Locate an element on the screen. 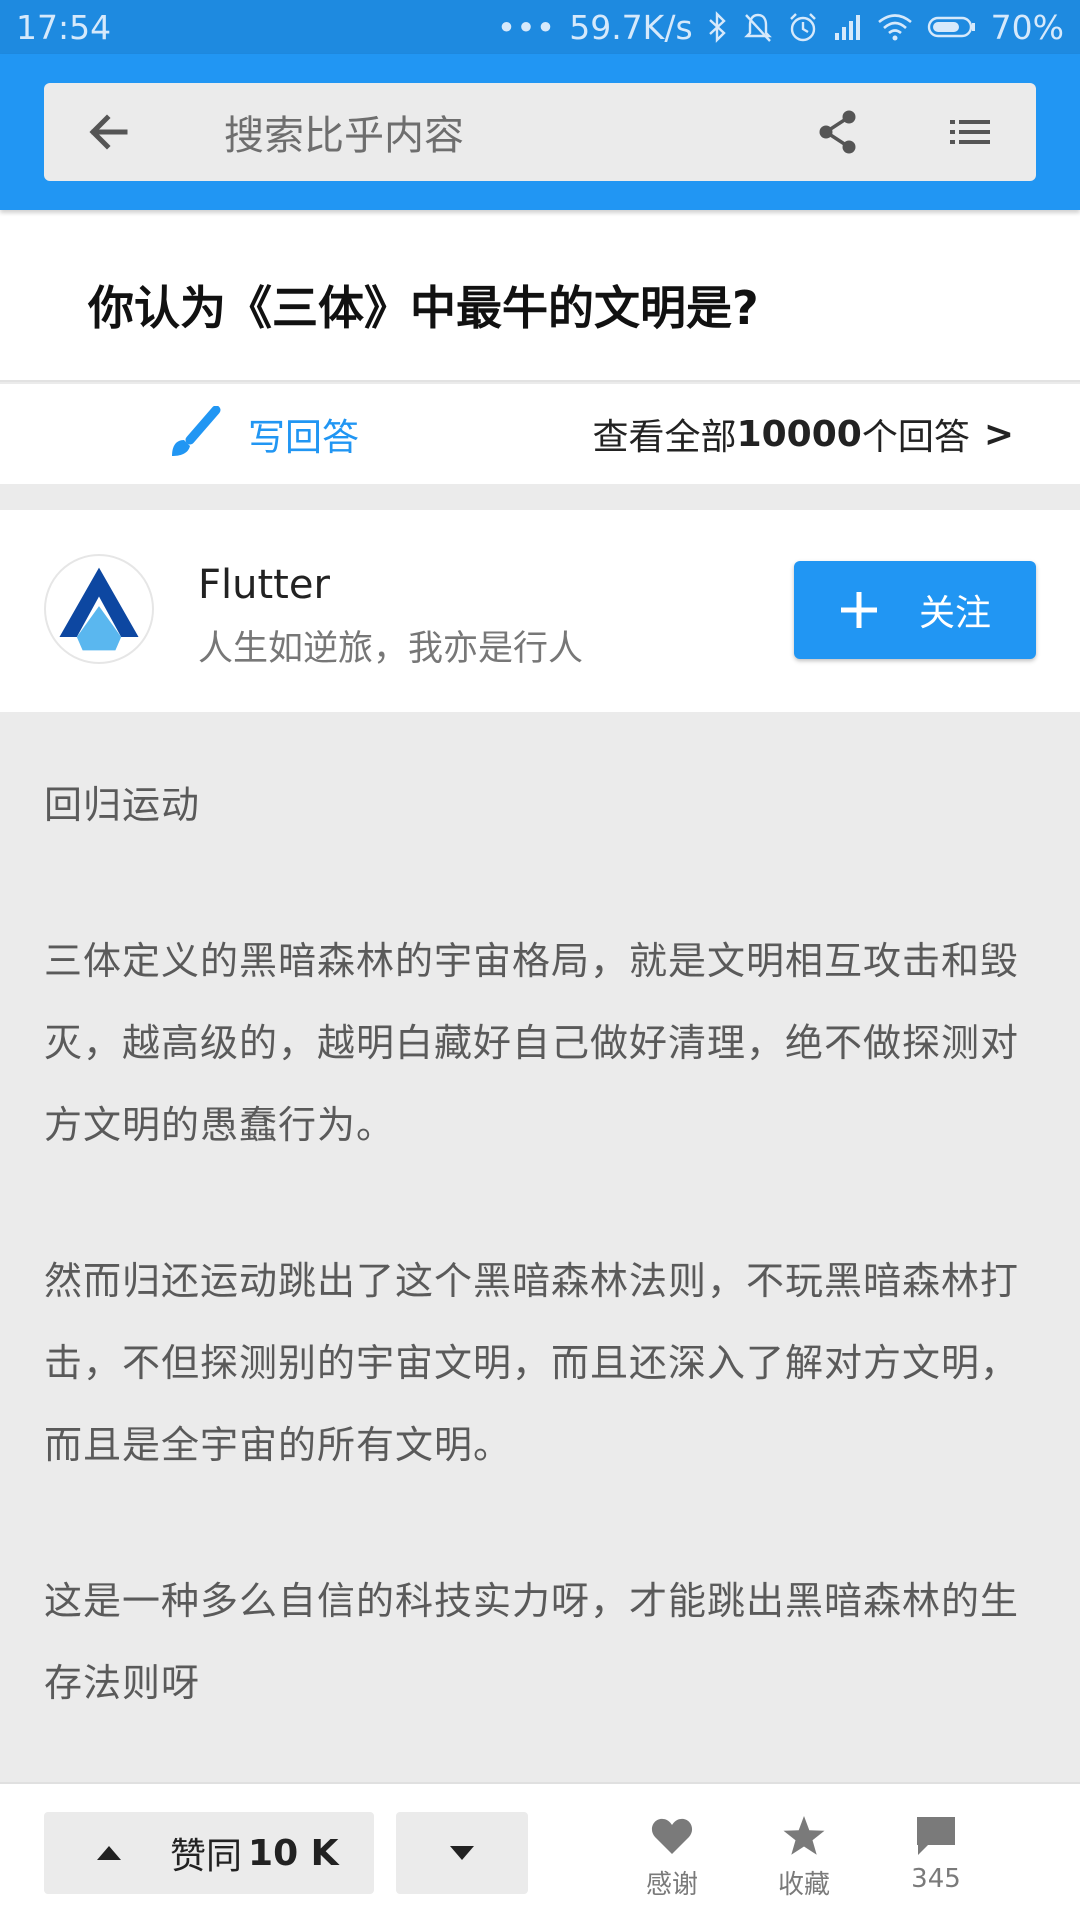  chevron-right-icon: > is located at coordinates (998, 434).